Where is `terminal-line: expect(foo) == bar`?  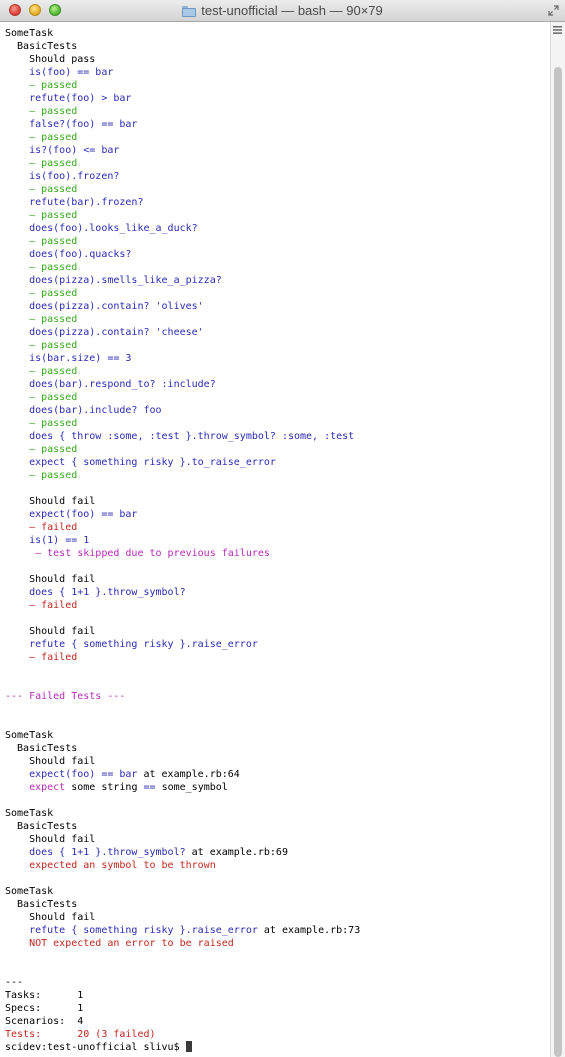 terminal-line: expect(foo) == bar is located at coordinates (275, 514).